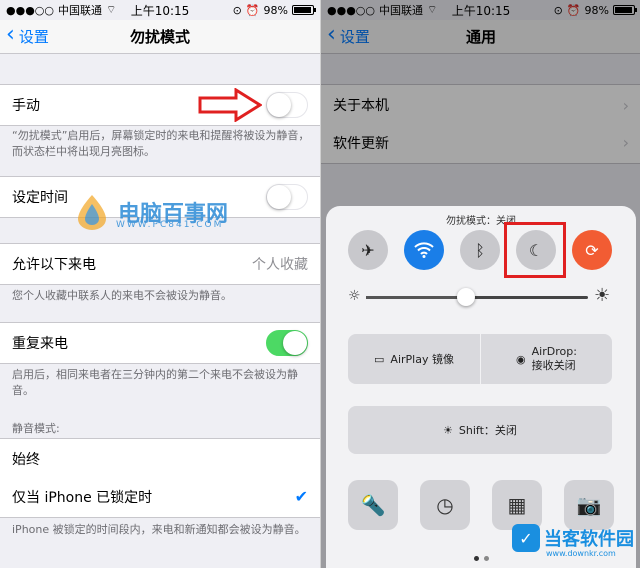 The image size is (640, 568). What do you see at coordinates (581, 553) in the screenshot?
I see `downkr-logo-sub: www.downkr.com` at bounding box center [581, 553].